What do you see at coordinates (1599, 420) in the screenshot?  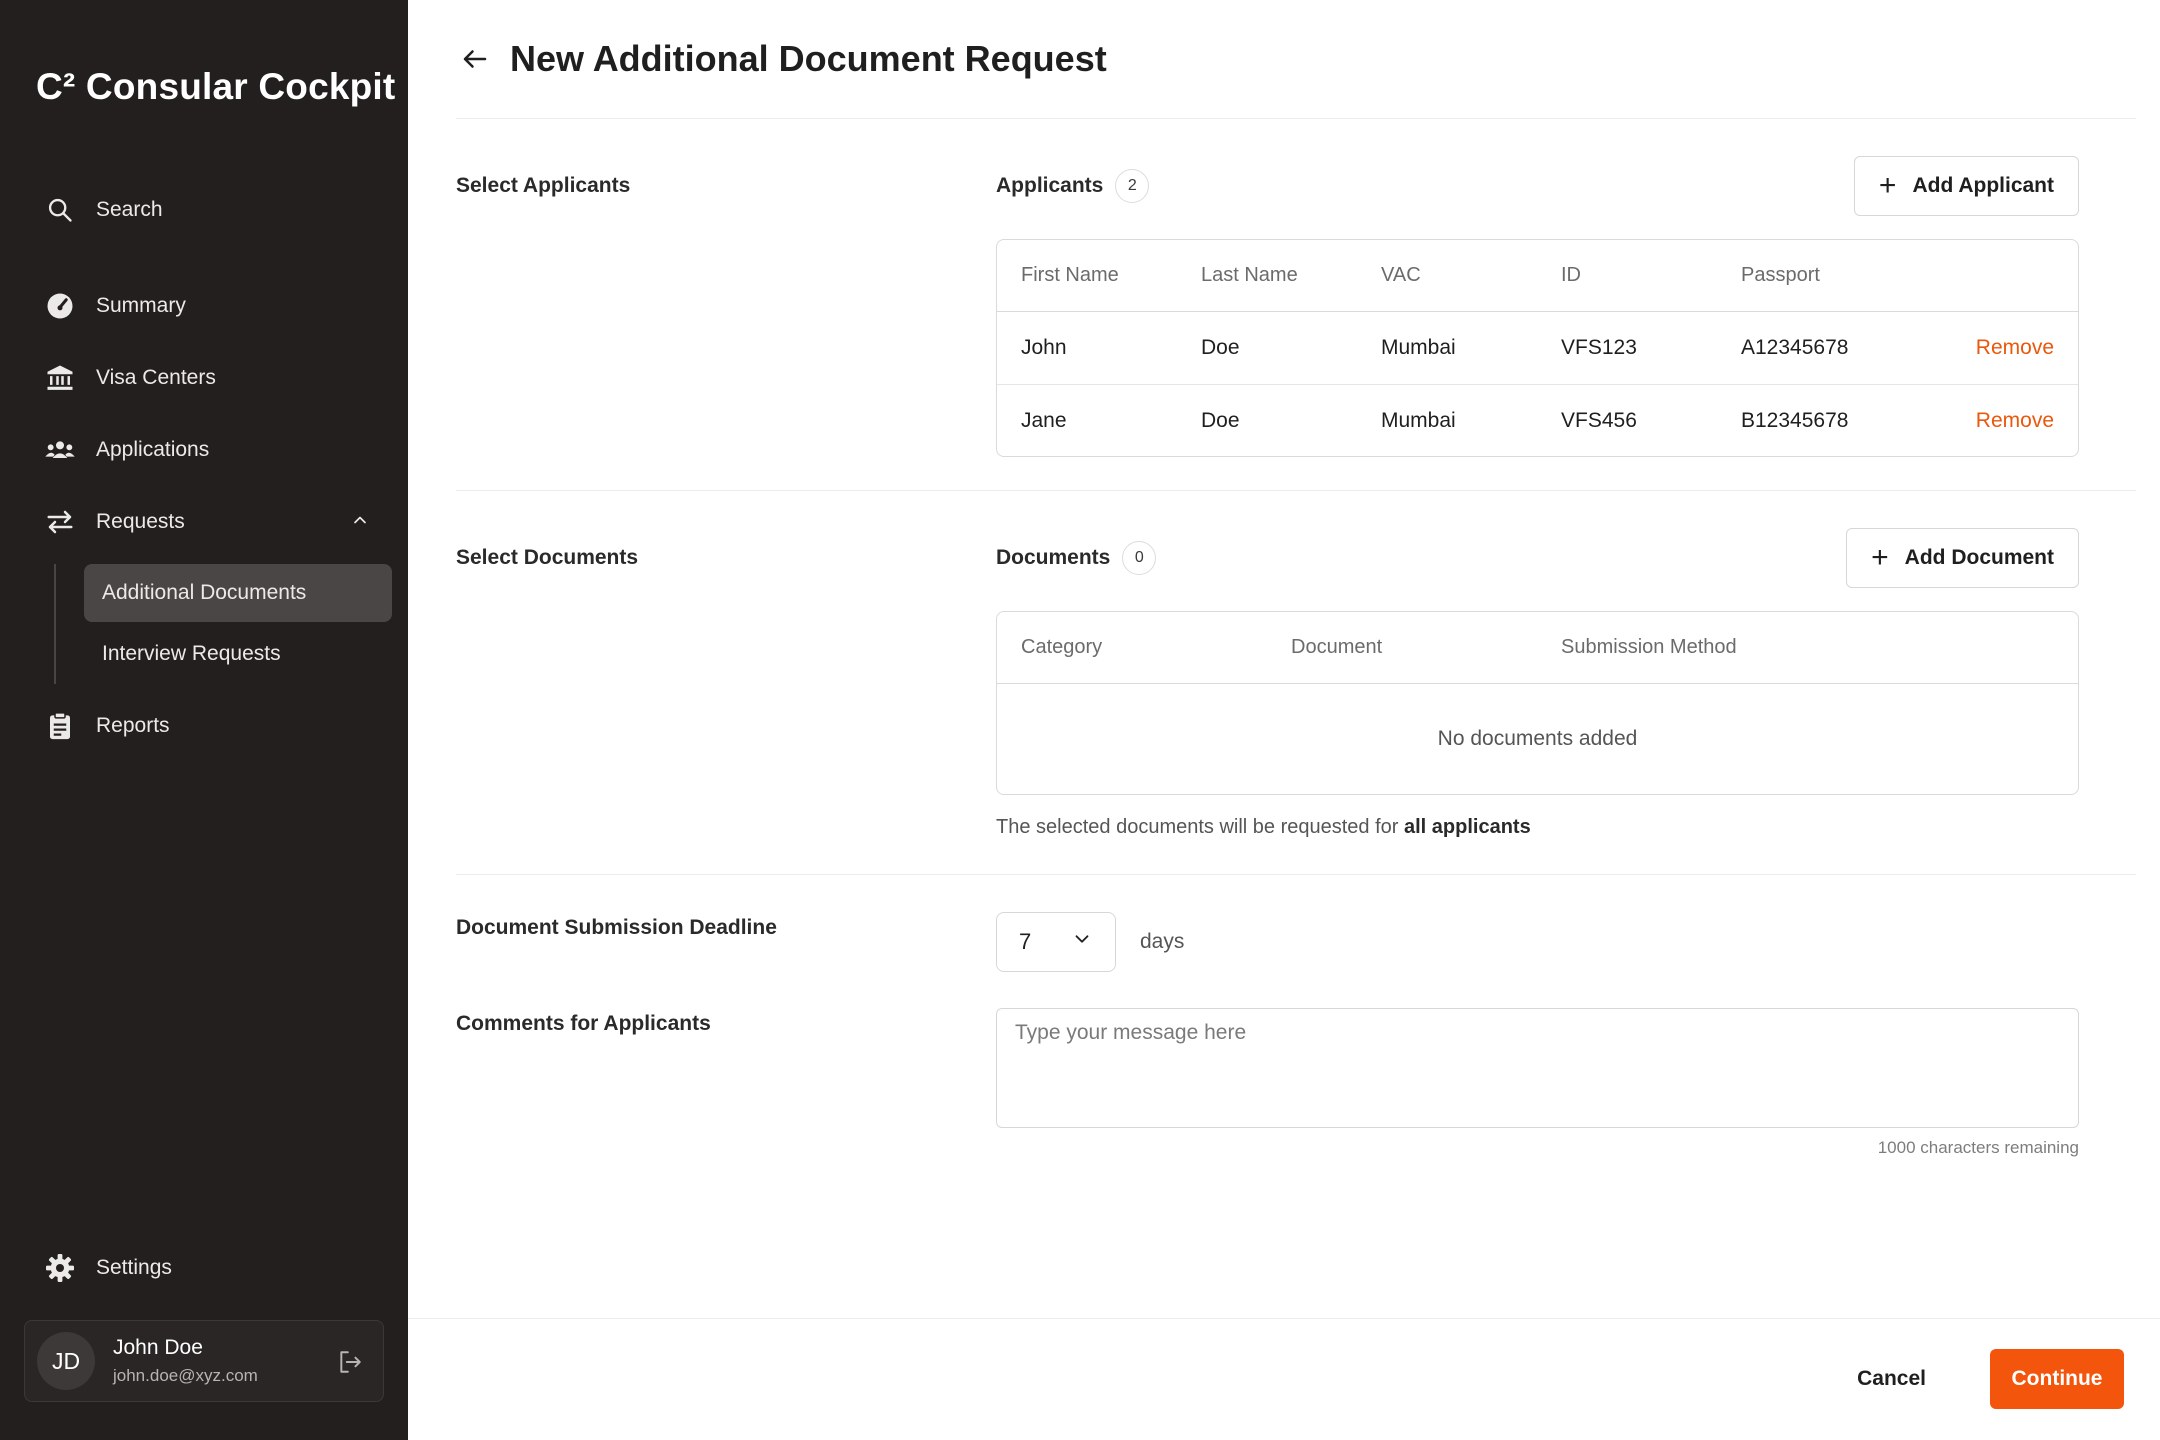 I see `cell-id: VFS456` at bounding box center [1599, 420].